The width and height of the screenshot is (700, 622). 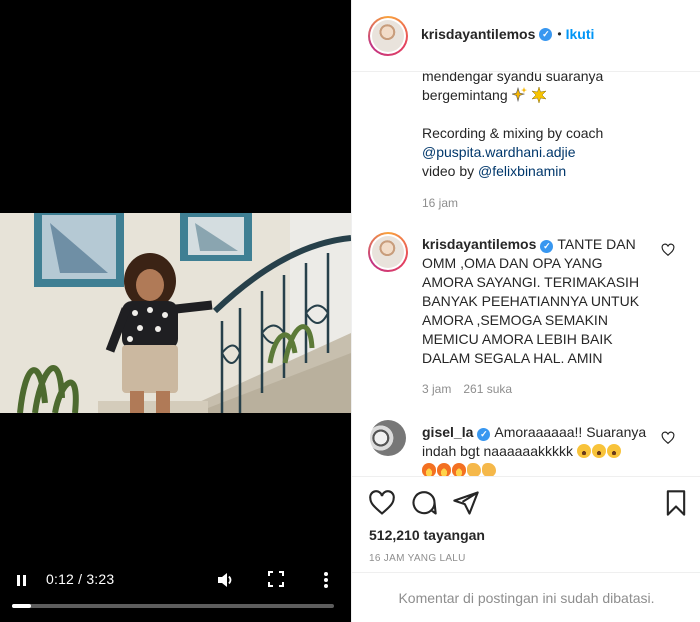 I want to click on caption-time: 16 jam, so click(x=440, y=203).